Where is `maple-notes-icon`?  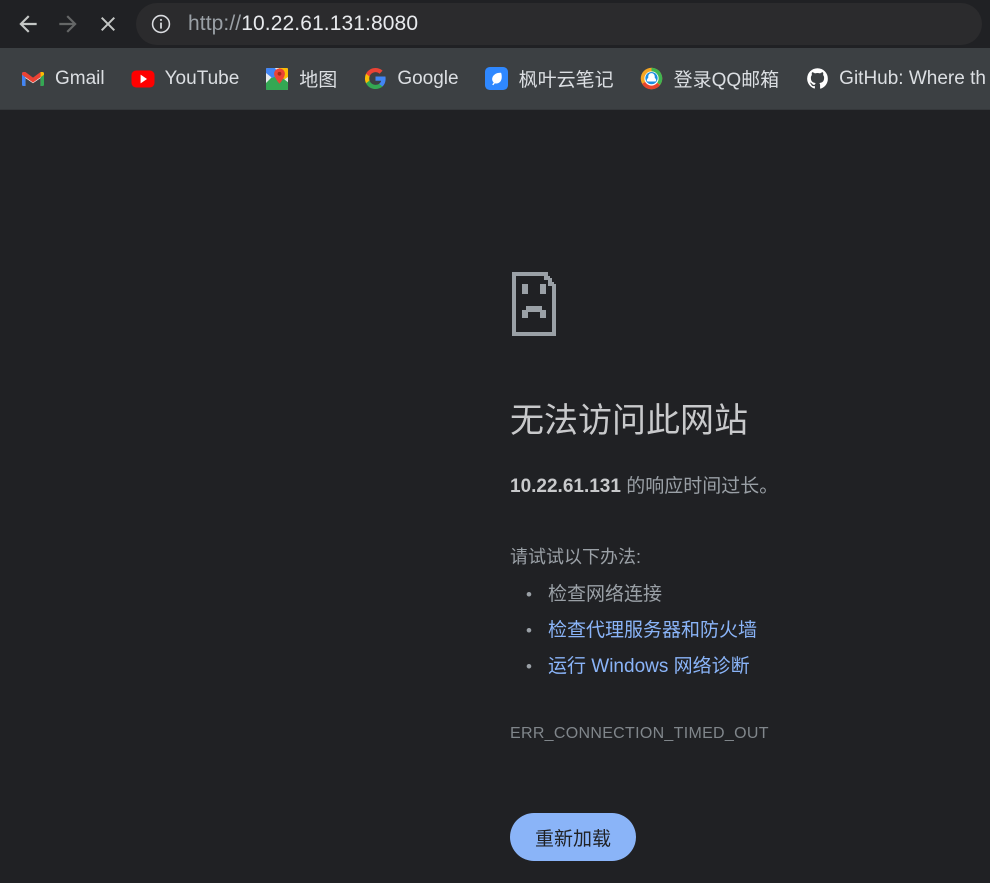
maple-notes-icon is located at coordinates (497, 79).